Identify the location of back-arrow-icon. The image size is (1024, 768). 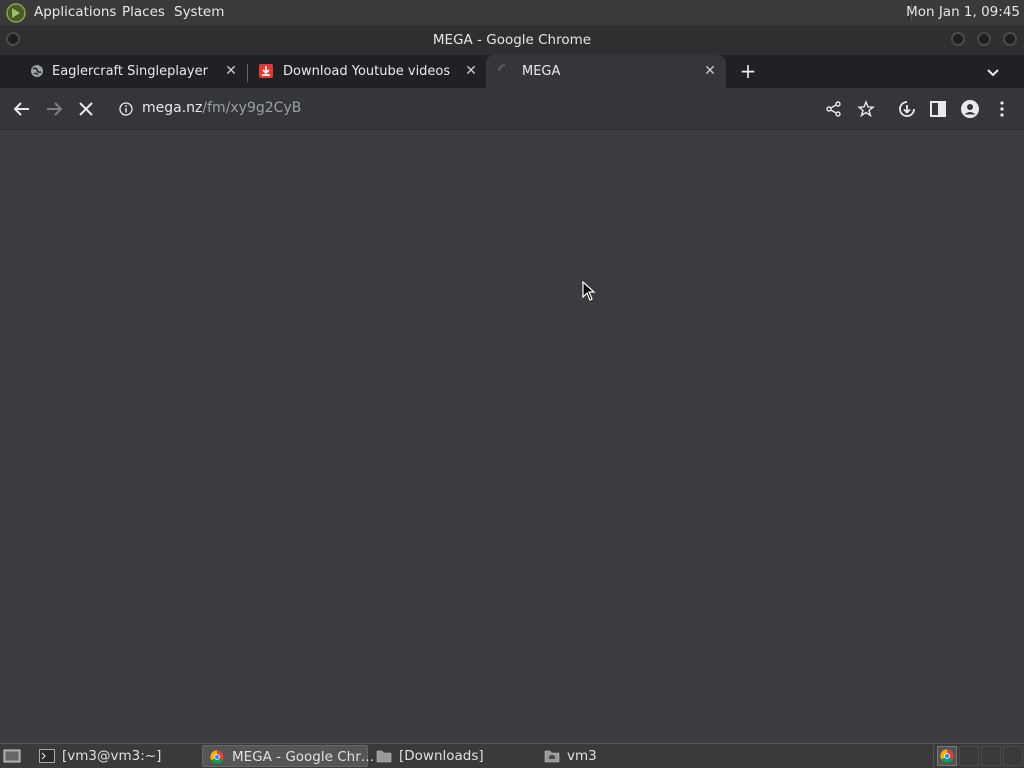
(22, 109).